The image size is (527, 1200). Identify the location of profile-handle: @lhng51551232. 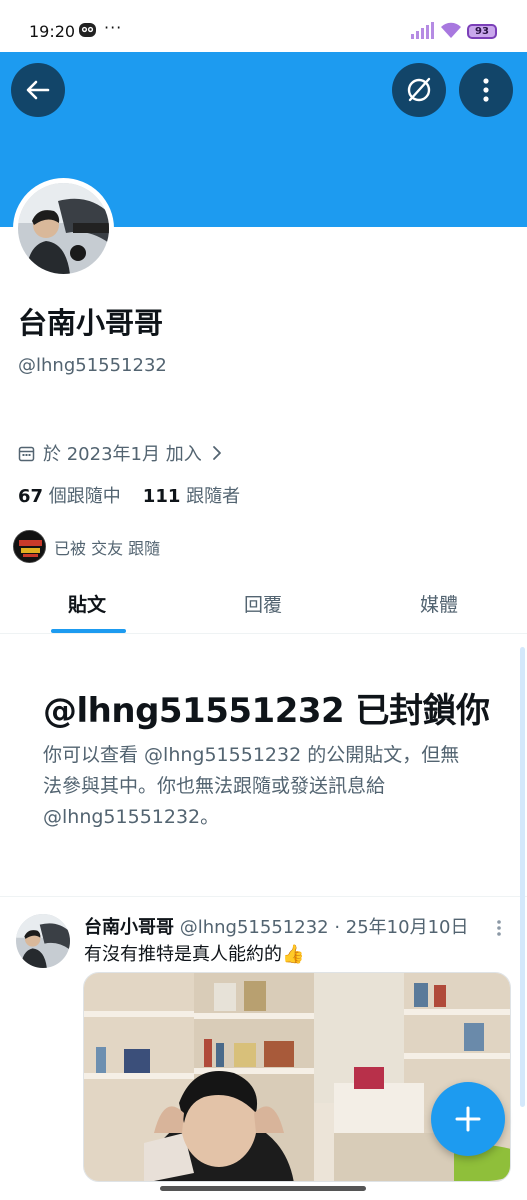
(92, 365).